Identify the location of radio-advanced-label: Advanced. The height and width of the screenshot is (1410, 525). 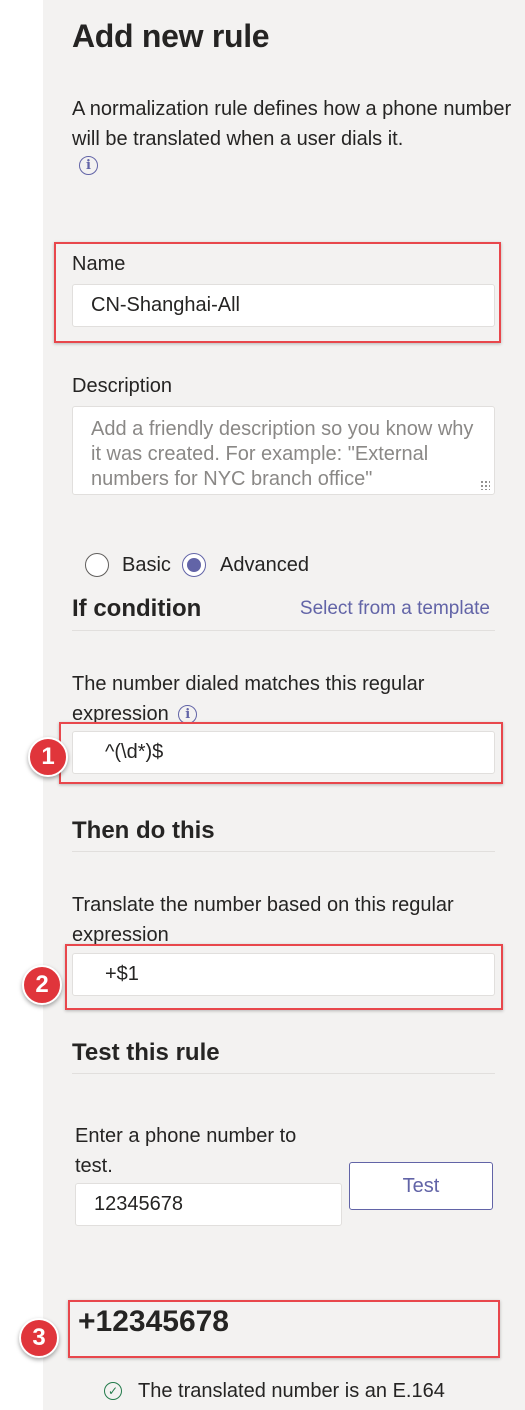
(264, 565).